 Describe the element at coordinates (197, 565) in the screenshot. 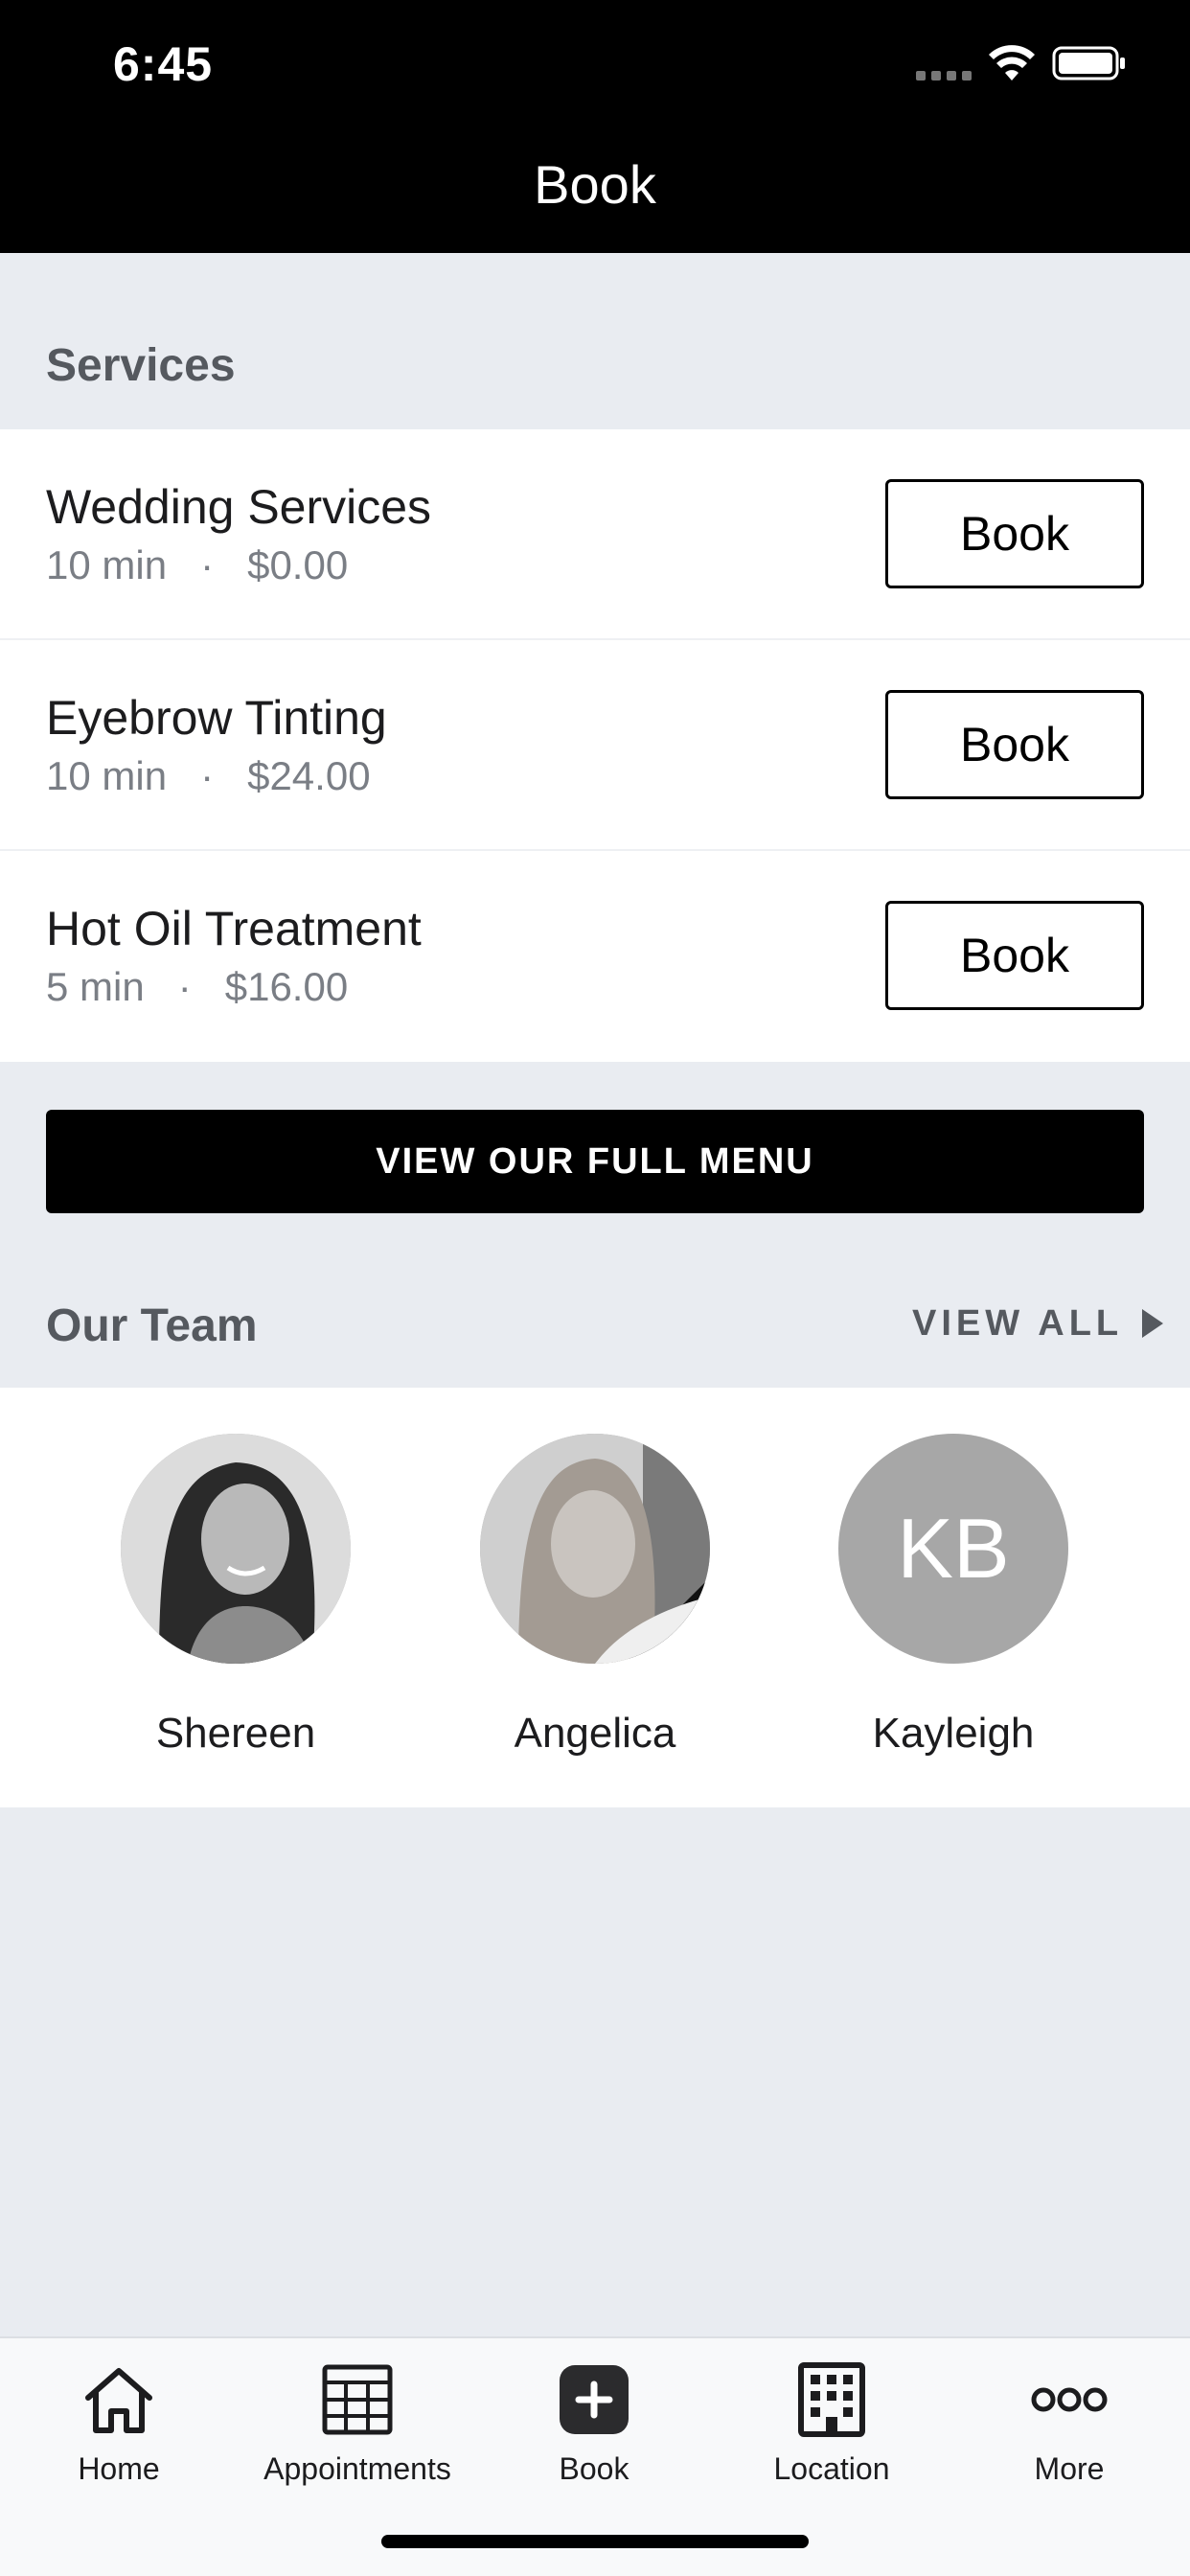

I see `service-meta: 10 min · $0.00` at that location.